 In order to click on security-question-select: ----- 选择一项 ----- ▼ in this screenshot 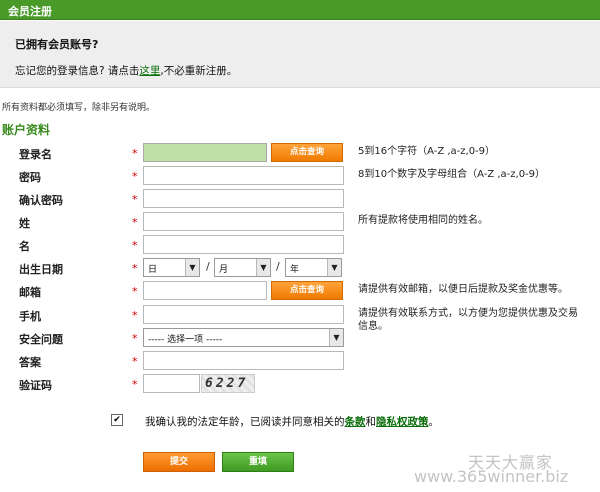, I will do `click(243, 337)`.